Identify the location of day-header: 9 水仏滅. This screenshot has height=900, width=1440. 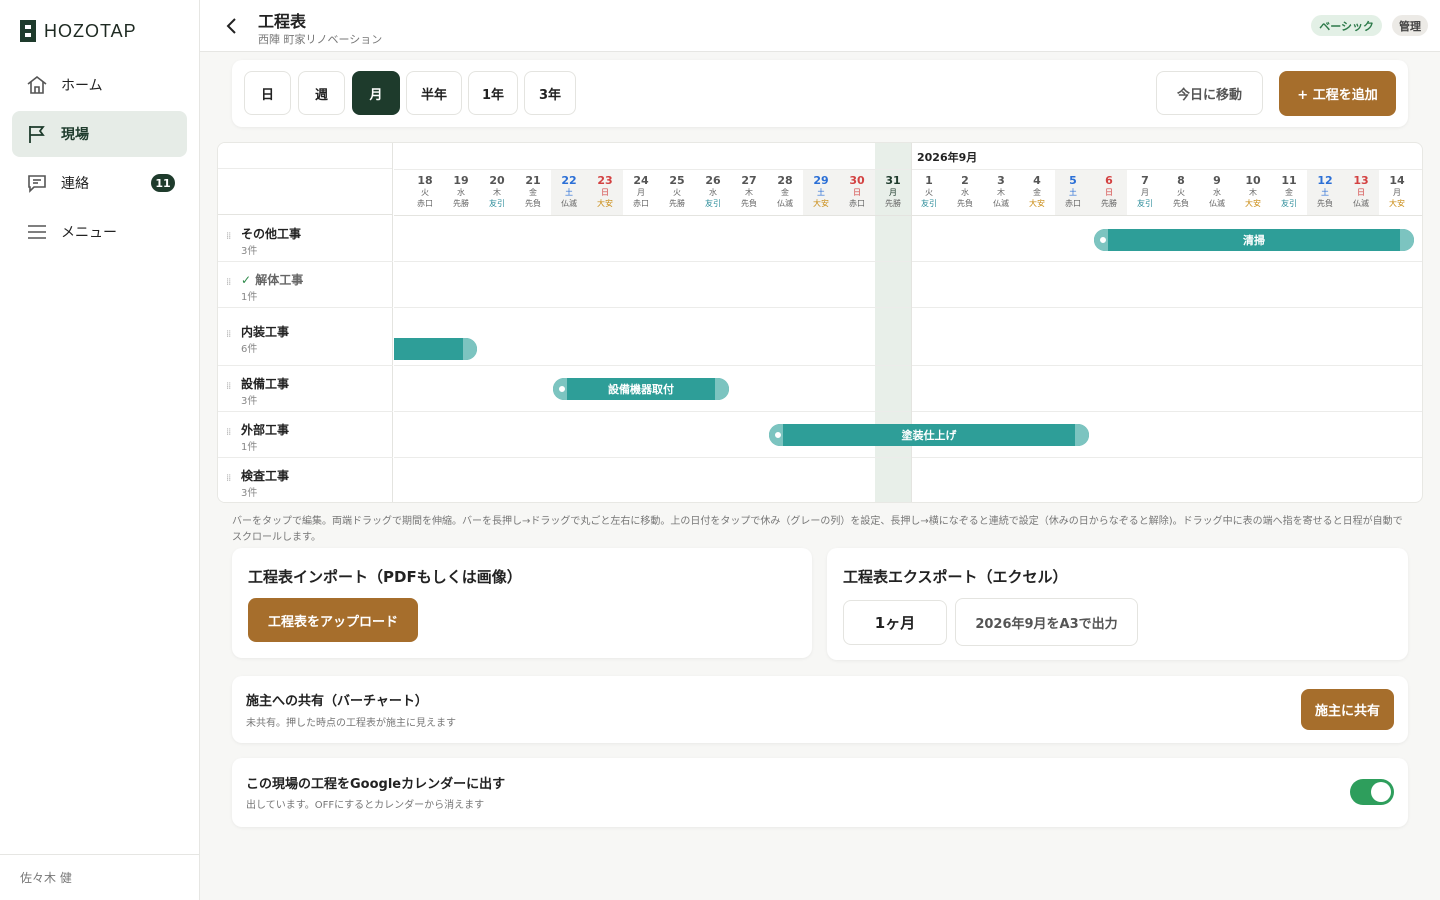
(1217, 191).